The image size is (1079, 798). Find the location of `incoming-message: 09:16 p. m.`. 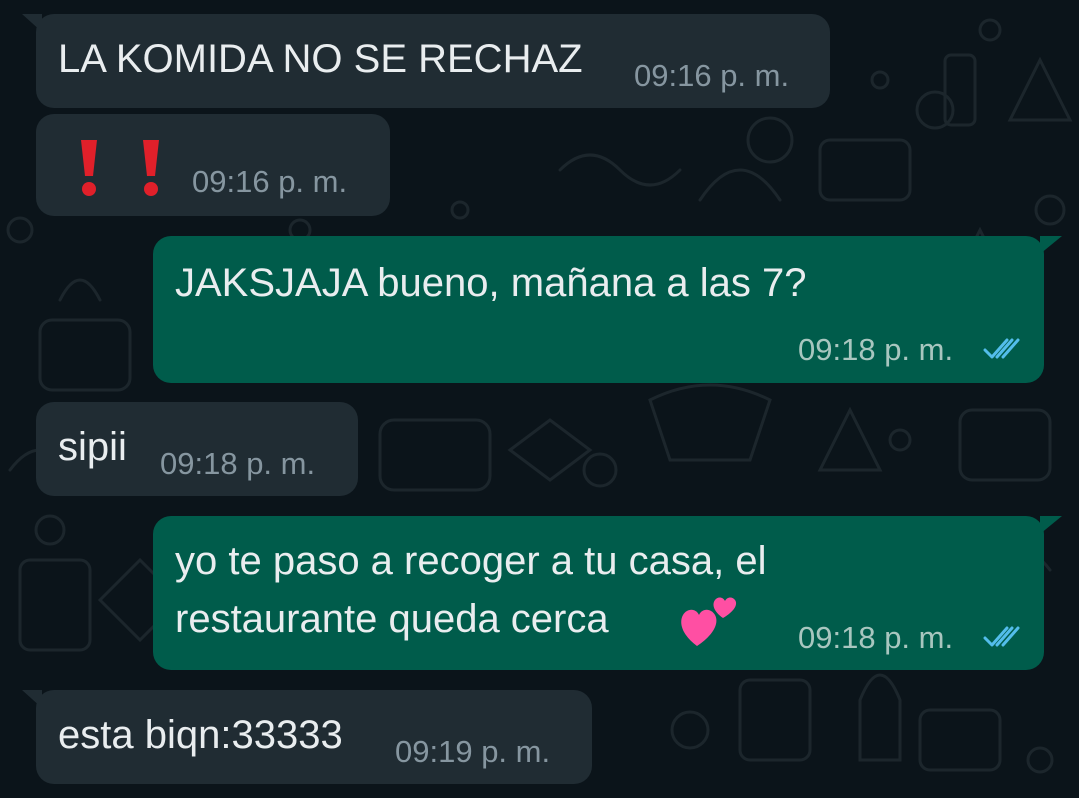

incoming-message: 09:16 p. m. is located at coordinates (213, 165).